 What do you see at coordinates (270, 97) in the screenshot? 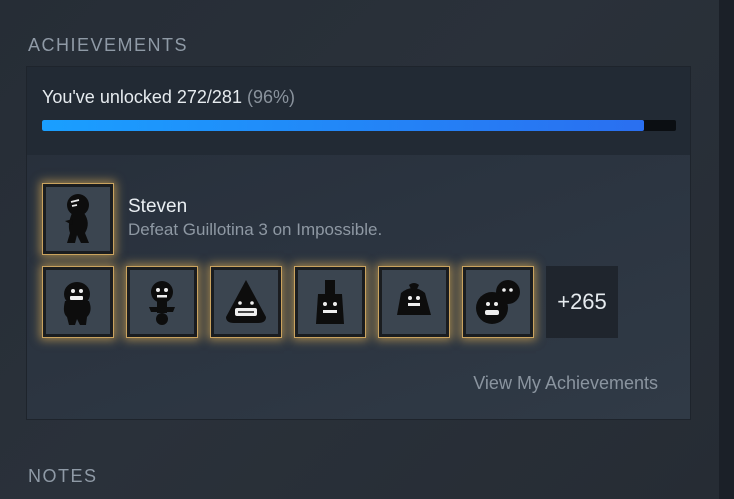
I see `progress-percent: (96%)` at bounding box center [270, 97].